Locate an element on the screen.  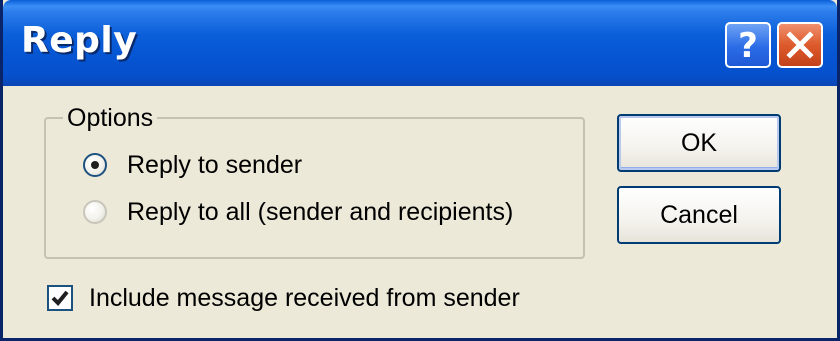
checkmark-icon is located at coordinates (60, 298).